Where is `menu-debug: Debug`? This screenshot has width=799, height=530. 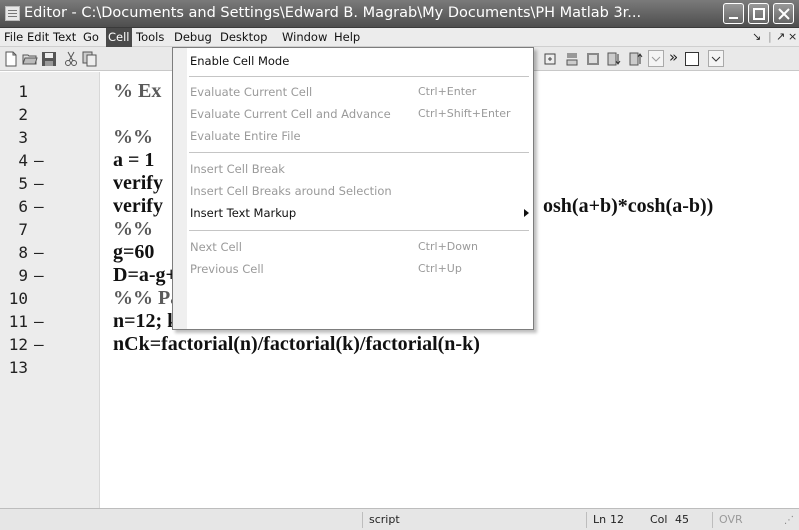 menu-debug: Debug is located at coordinates (193, 37).